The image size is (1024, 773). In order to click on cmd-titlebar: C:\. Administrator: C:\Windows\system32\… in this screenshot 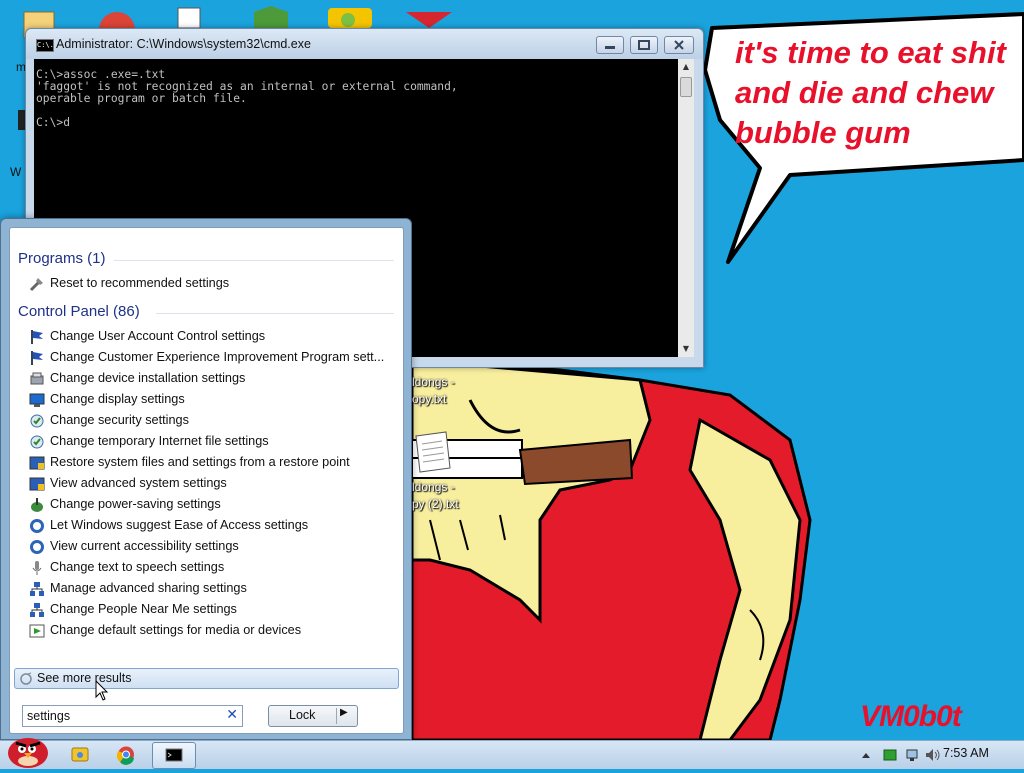, I will do `click(364, 44)`.